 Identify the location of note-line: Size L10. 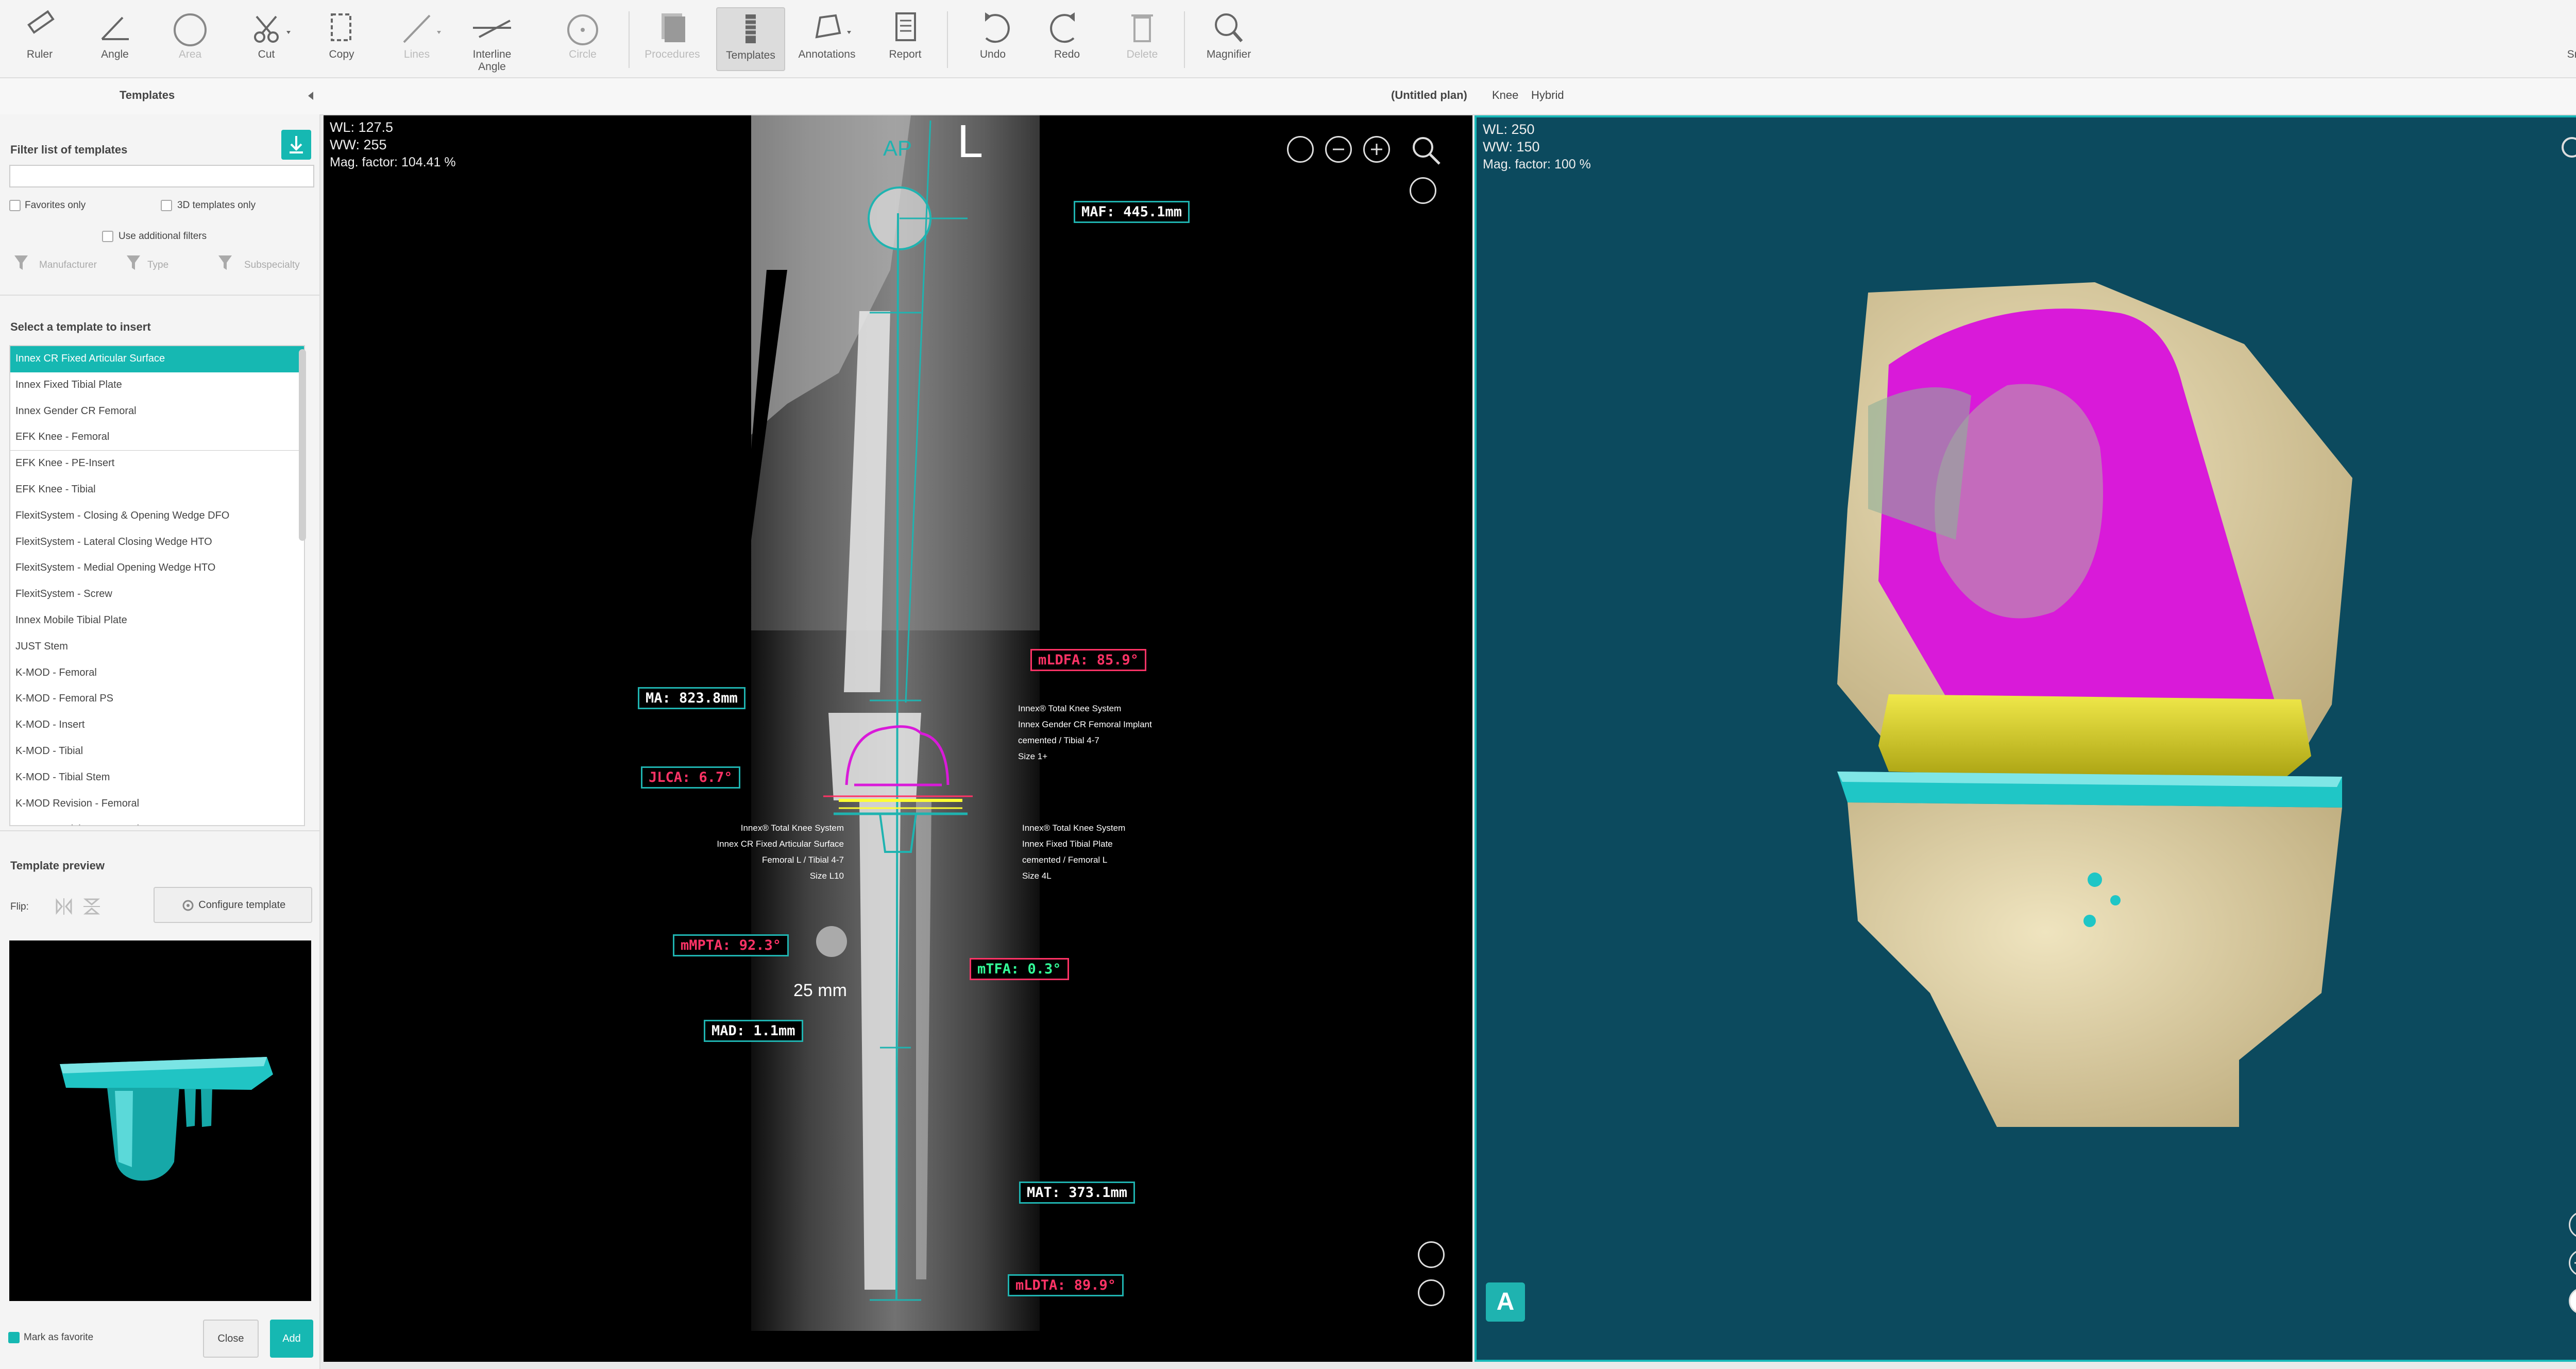
(826, 876).